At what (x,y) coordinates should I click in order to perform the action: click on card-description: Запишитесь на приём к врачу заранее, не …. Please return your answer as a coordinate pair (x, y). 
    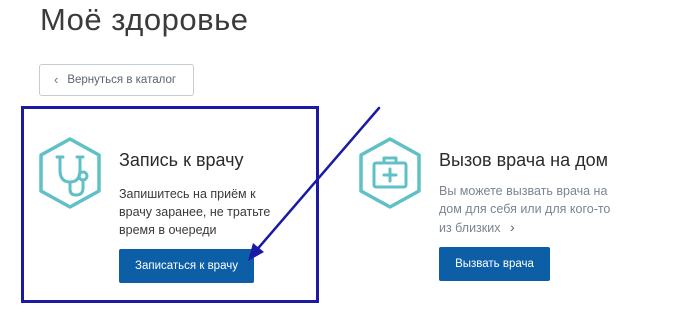
    Looking at the image, I should click on (195, 212).